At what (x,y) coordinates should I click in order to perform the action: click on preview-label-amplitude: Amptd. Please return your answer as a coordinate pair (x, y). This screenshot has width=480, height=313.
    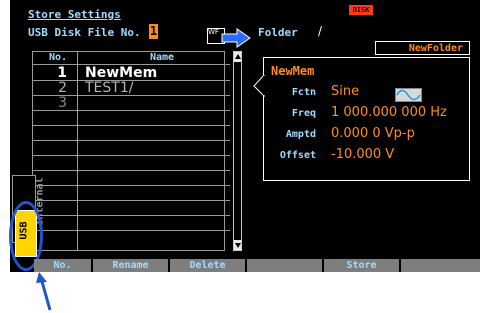
    Looking at the image, I should click on (300, 134).